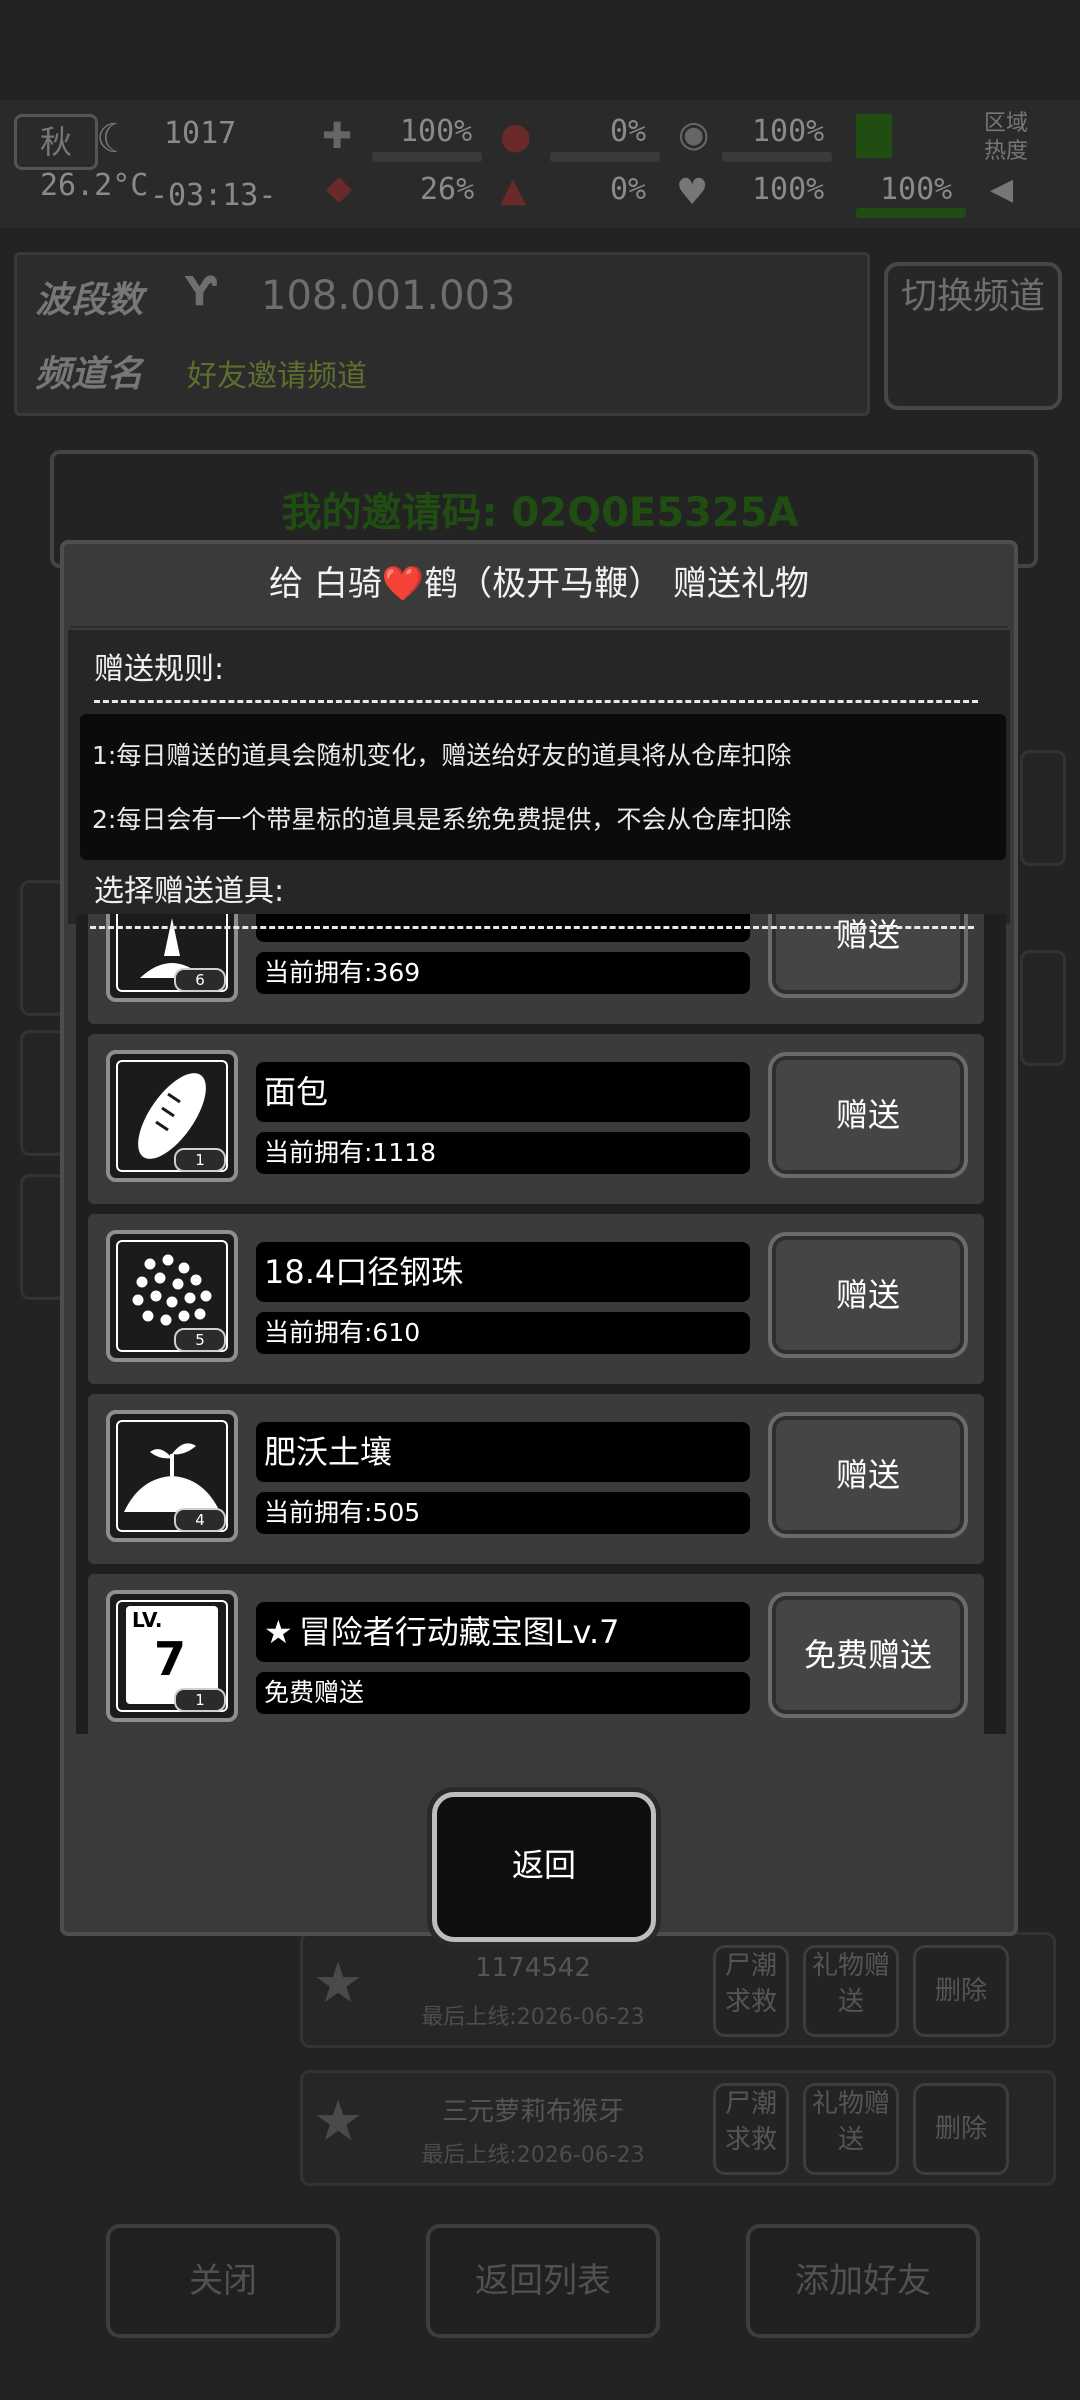  I want to click on treasure-map-icon: LV. 7 1, so click(172, 1656).